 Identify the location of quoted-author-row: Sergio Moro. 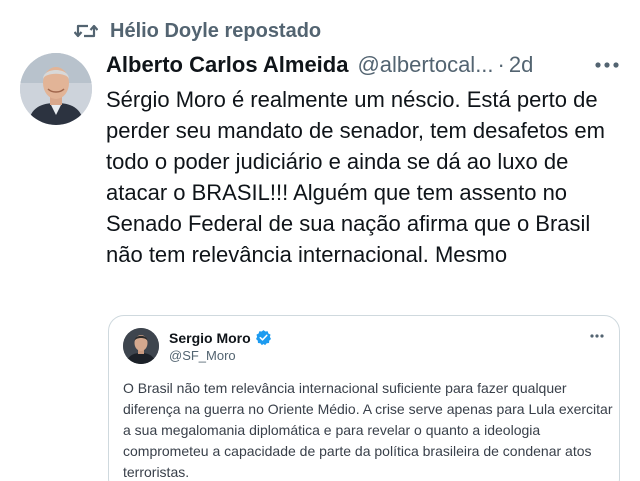
(220, 337).